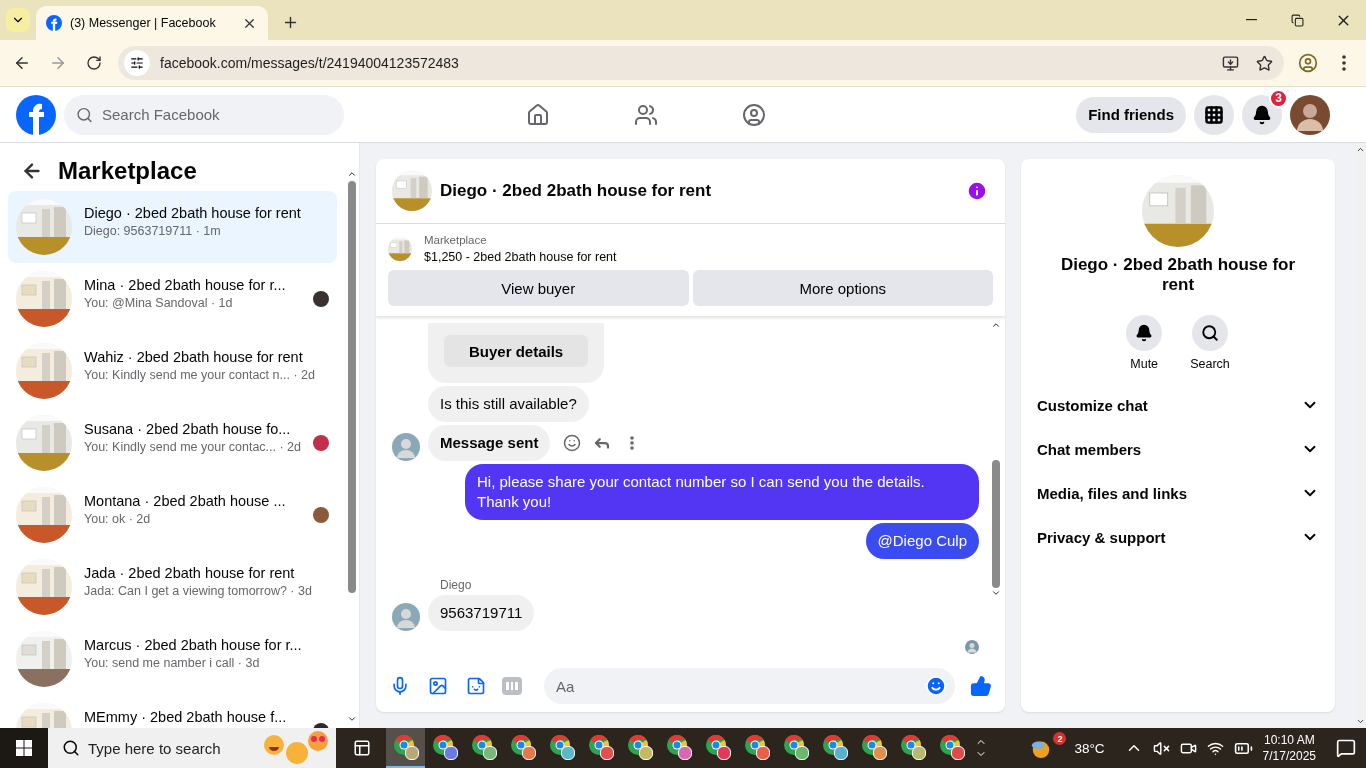  Describe the element at coordinates (194, 357) in the screenshot. I see `conversation-title: Wahiz · 2bed 2bath house for rent` at that location.